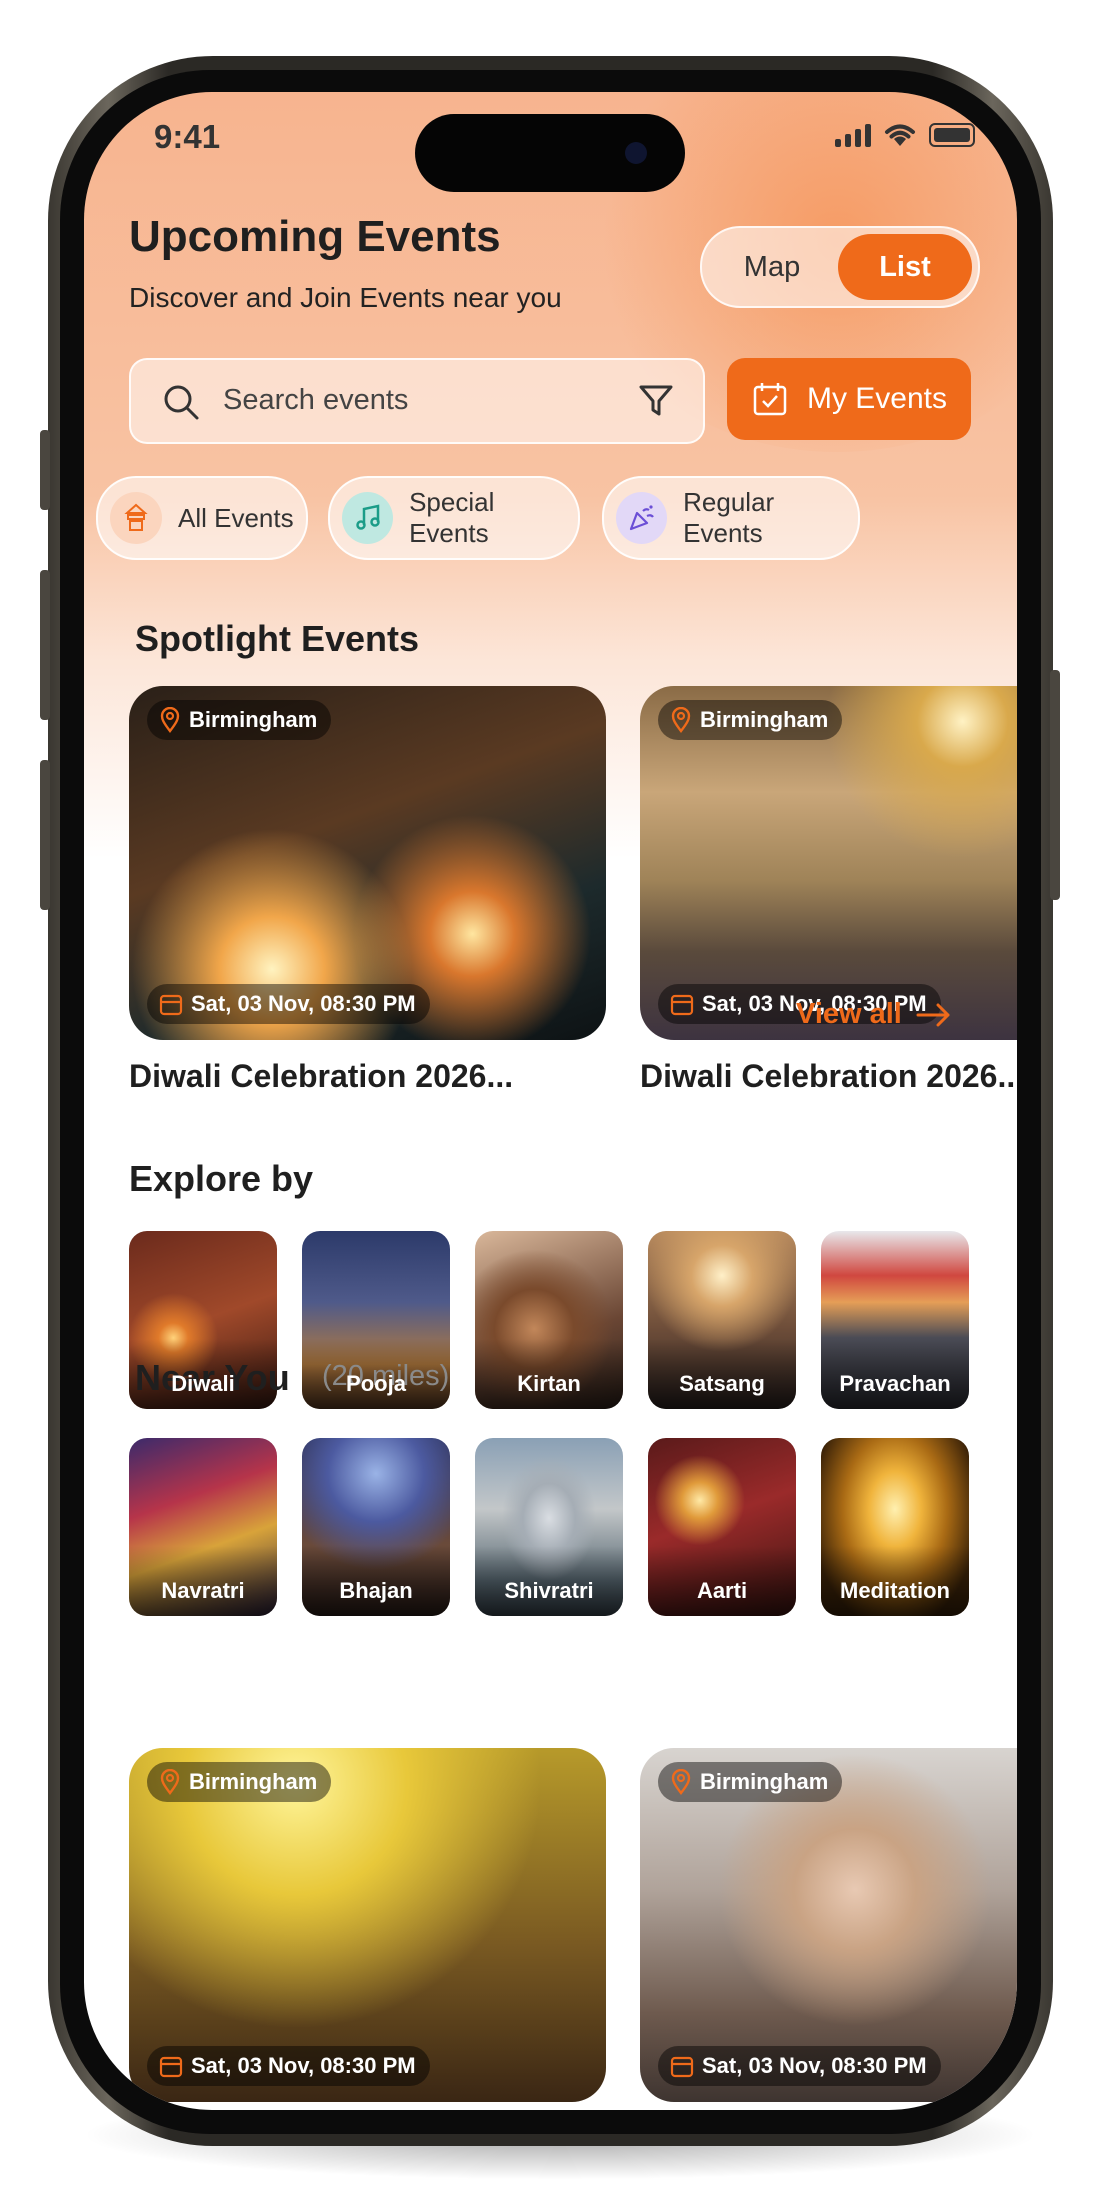 This screenshot has width=1102, height=2198. Describe the element at coordinates (181, 402) in the screenshot. I see `search-icon` at that location.